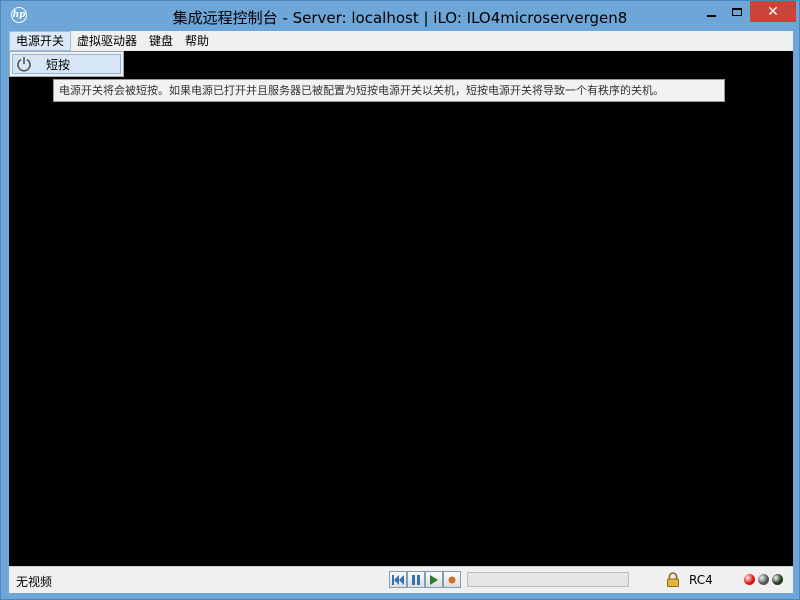 This screenshot has height=600, width=800. I want to click on dark-led-icon, so click(777, 579).